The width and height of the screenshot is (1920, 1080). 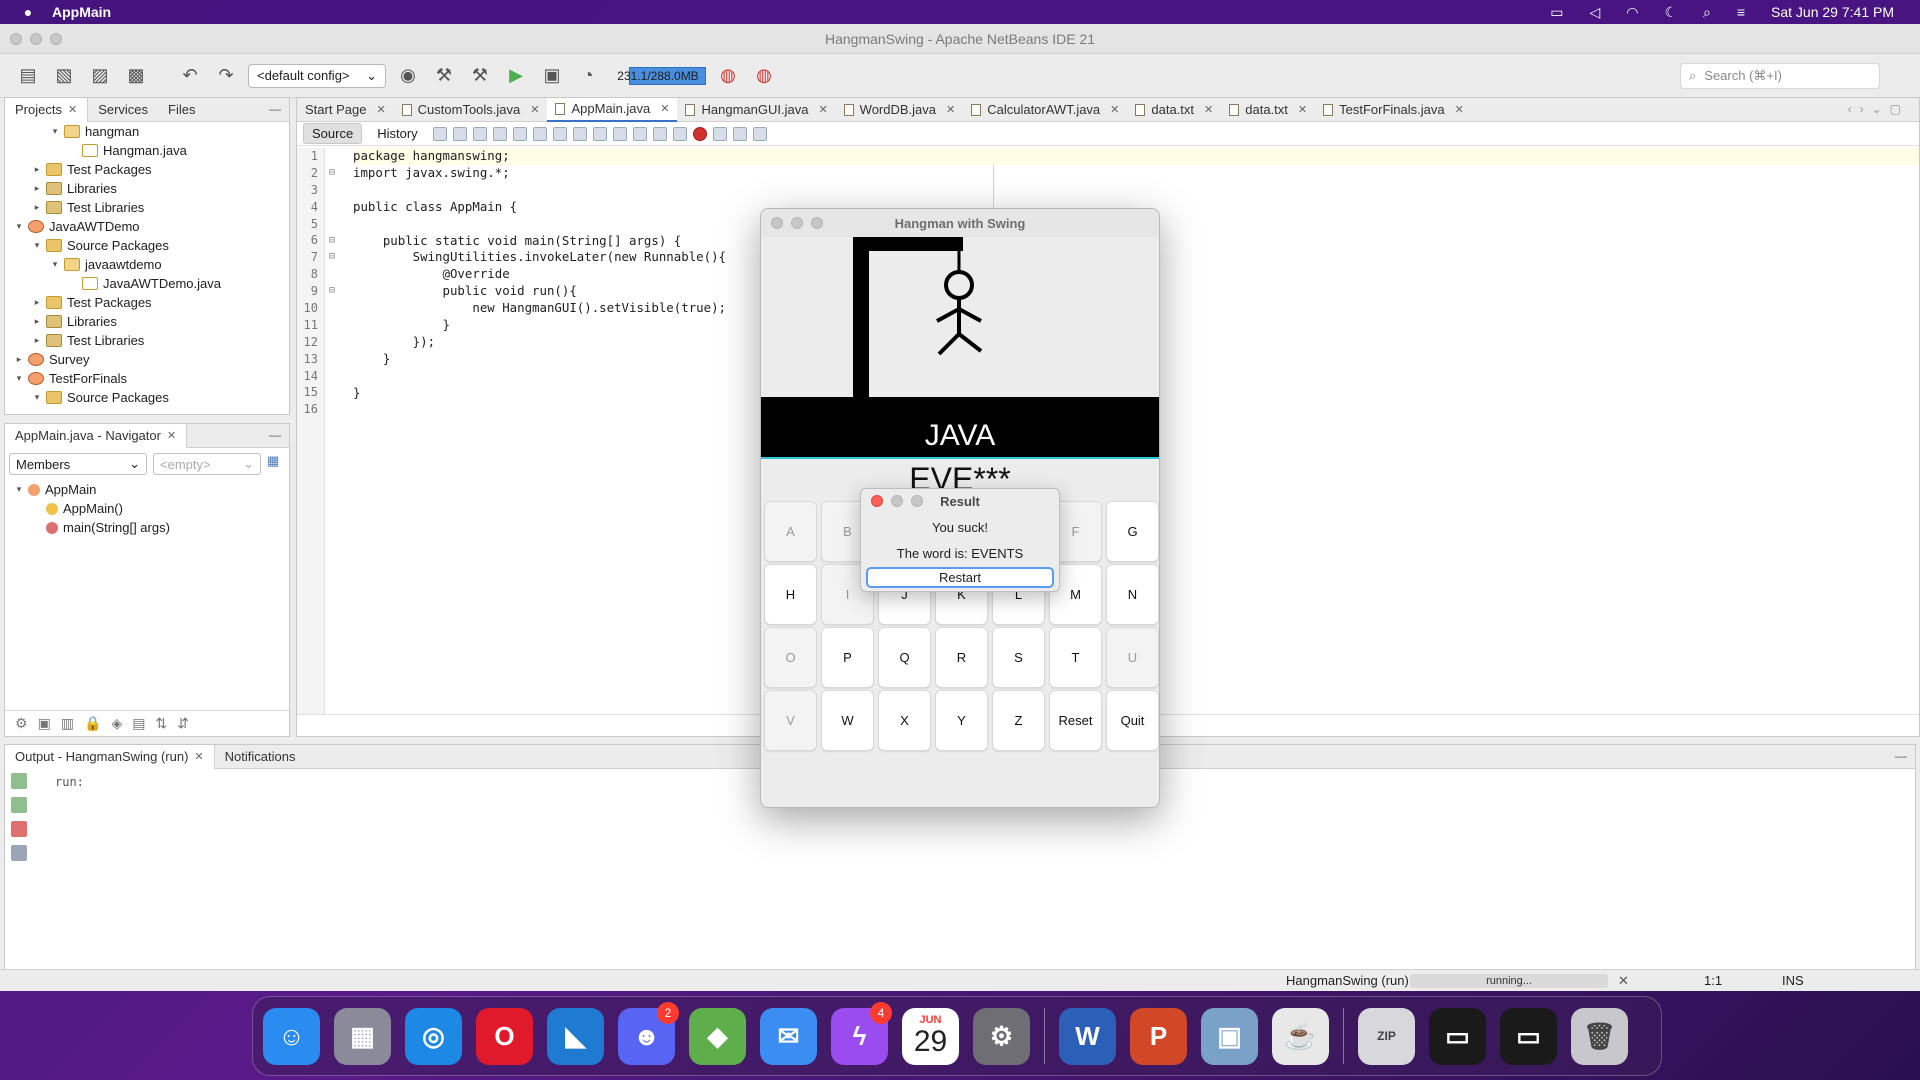 I want to click on line-number: 8, so click(x=310, y=274).